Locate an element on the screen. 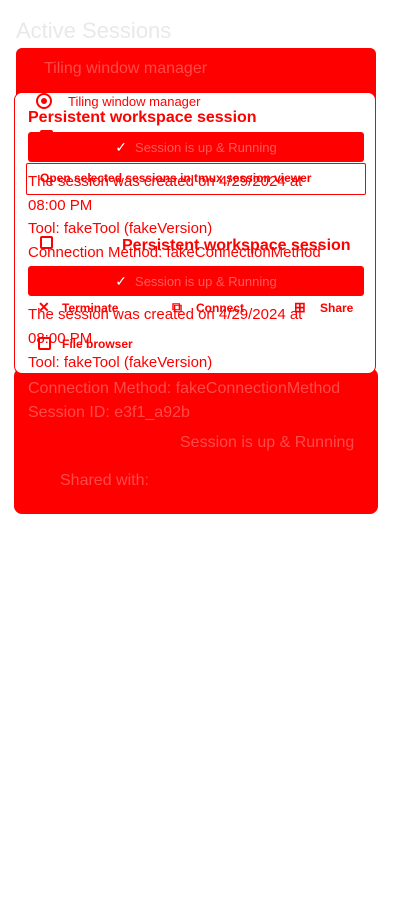 The image size is (420, 920). background-card-line: Session is up & Running is located at coordinates (267, 442).